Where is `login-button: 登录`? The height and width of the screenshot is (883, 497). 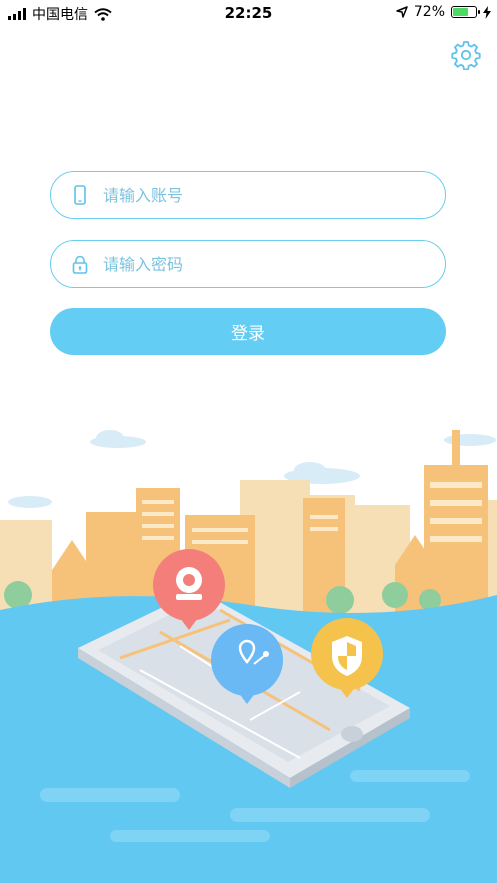 login-button: 登录 is located at coordinates (248, 331).